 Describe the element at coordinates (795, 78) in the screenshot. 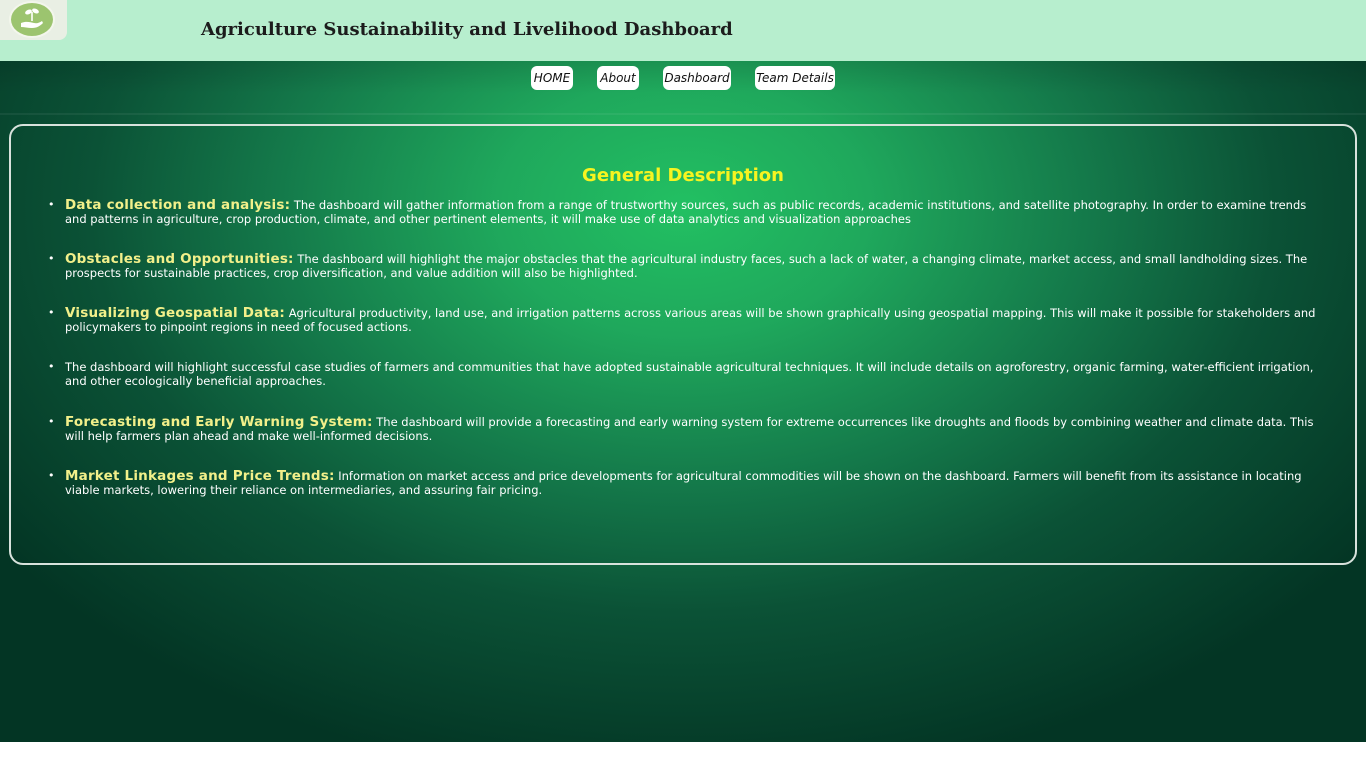

I see `nav-team-details-button: Team Details` at that location.